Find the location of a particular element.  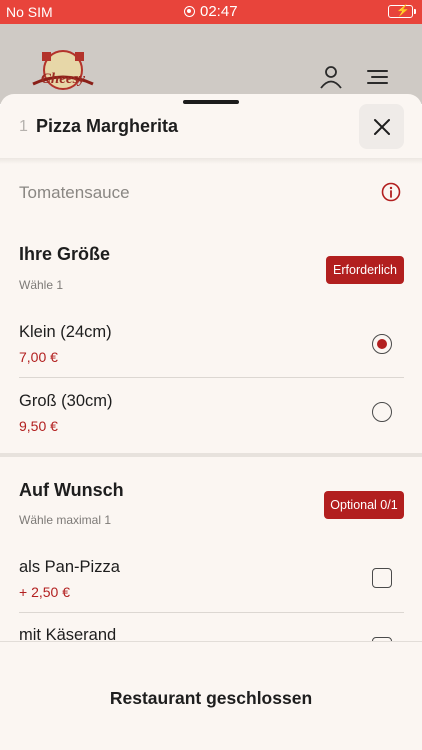

product-title: Pizza Margherita is located at coordinates (107, 126).